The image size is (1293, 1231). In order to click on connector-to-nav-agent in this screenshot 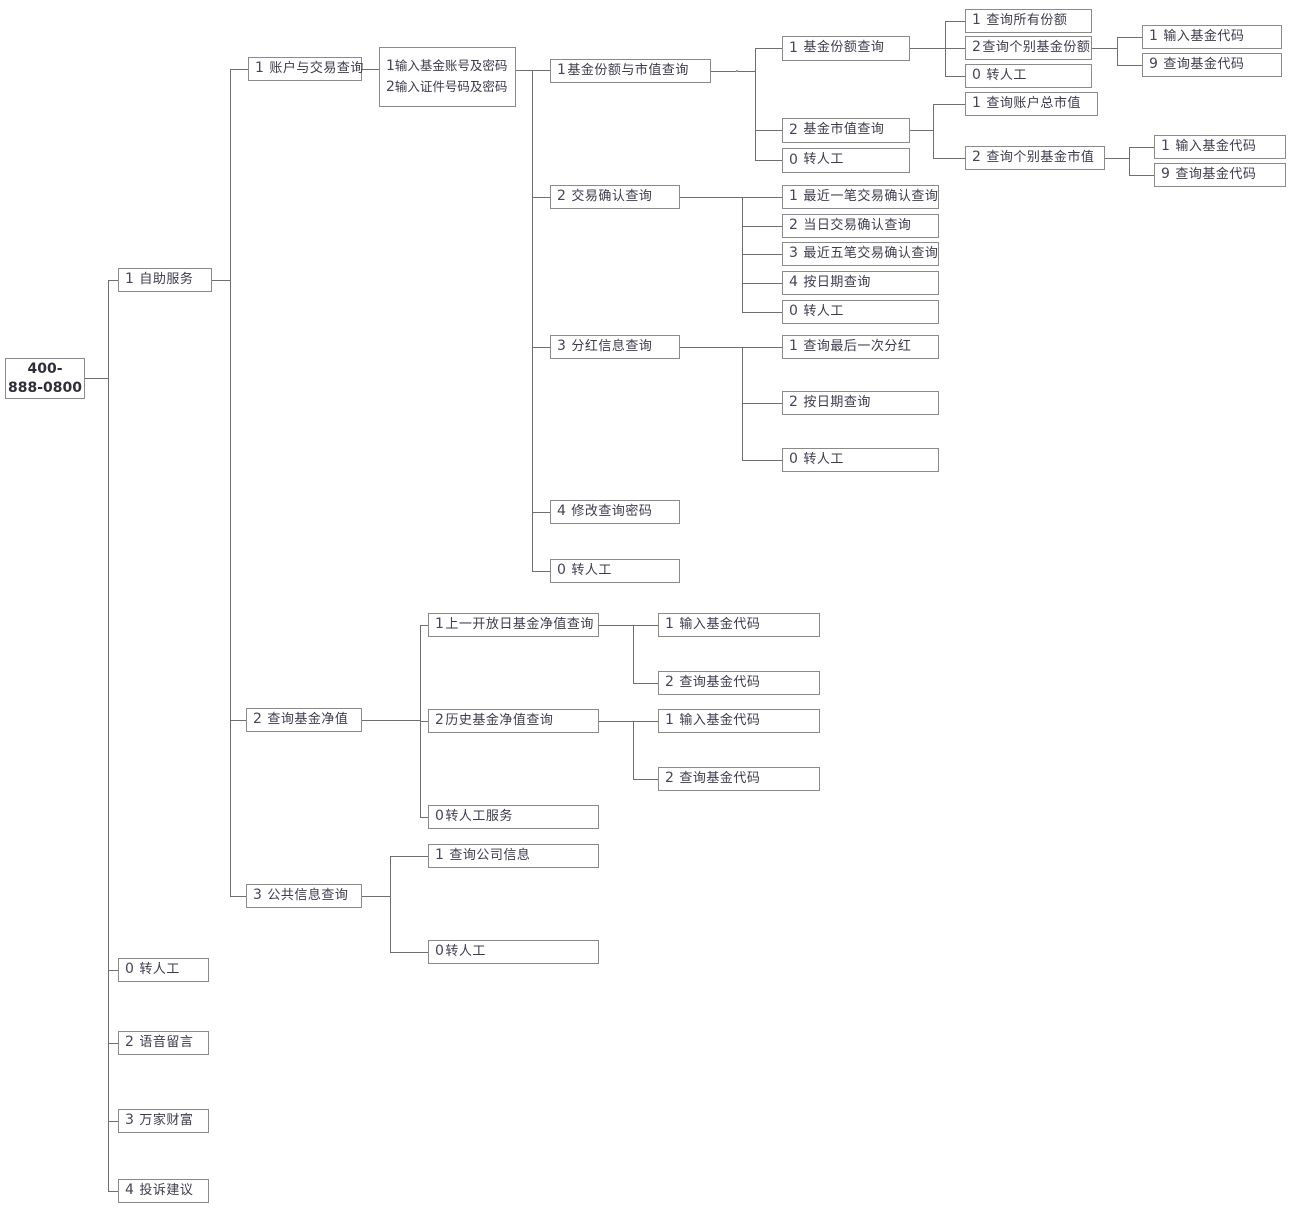, I will do `click(424, 817)`.